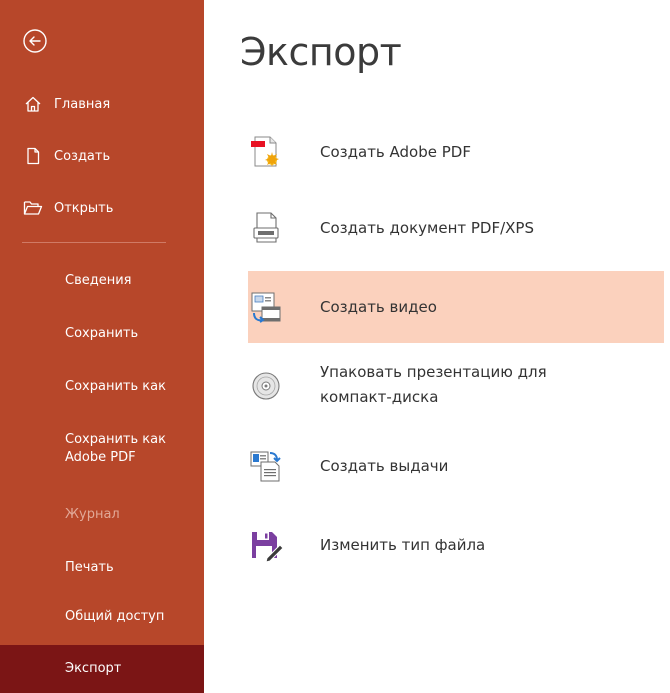  I want to click on sidebar-item-save: Сохранить, so click(102, 335).